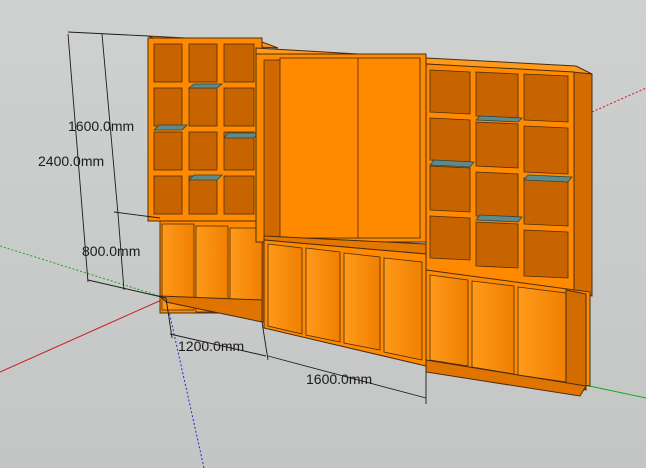 Image resolution: width=646 pixels, height=468 pixels. What do you see at coordinates (618, 100) in the screenshot?
I see `red-axis-dotted` at bounding box center [618, 100].